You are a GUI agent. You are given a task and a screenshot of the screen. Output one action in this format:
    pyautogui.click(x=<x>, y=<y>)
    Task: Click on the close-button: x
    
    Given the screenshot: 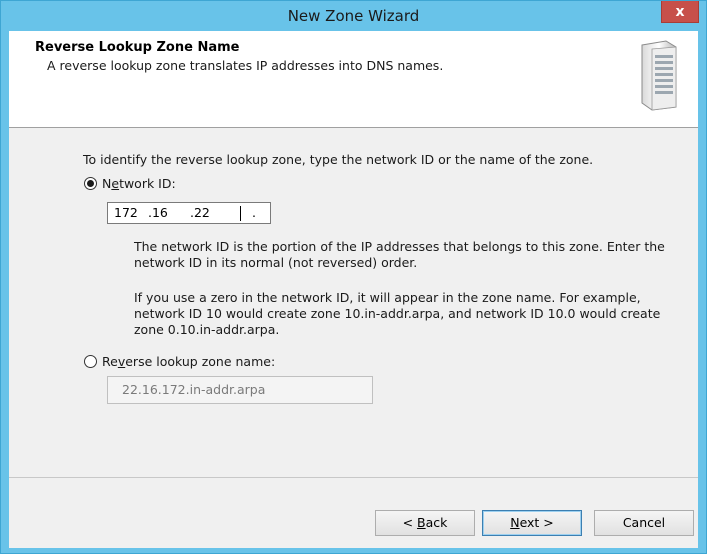 What is the action you would take?
    pyautogui.click(x=680, y=12)
    